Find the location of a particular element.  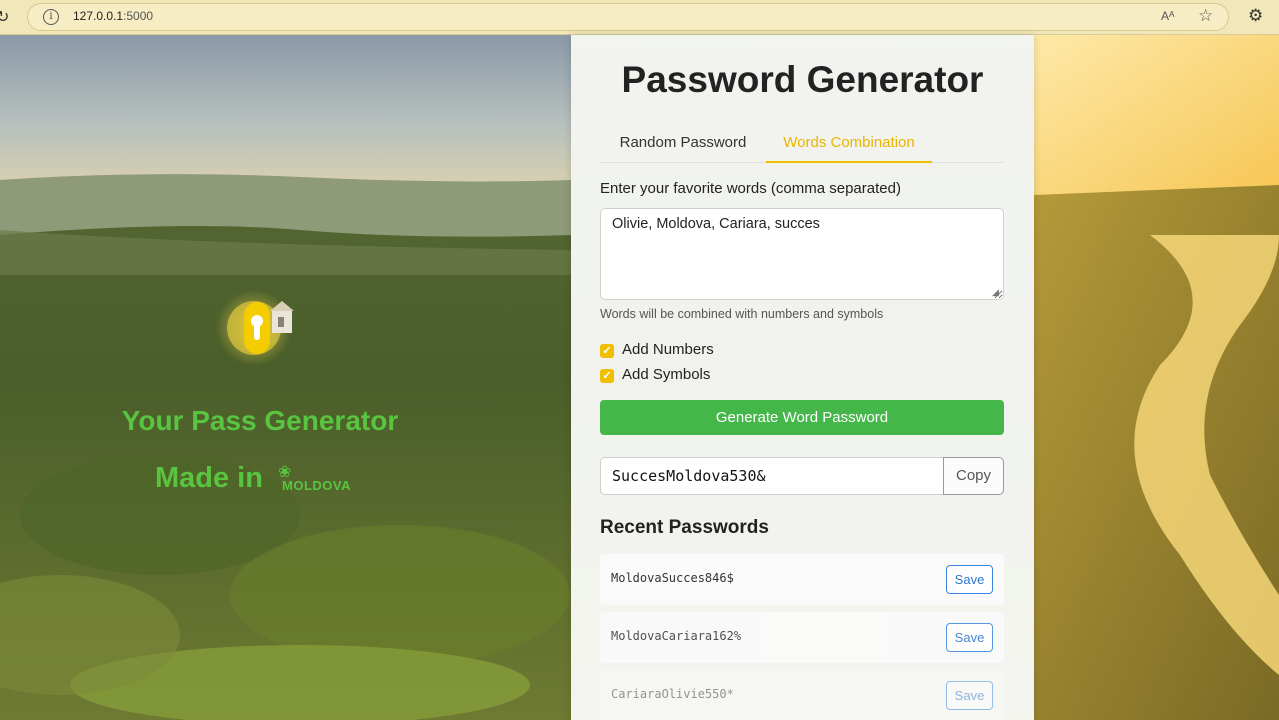

browser-toolbar: ↻ i 127.0.0.1:5000 Aᴬ ☆ ⚙ is located at coordinates (639, 17).